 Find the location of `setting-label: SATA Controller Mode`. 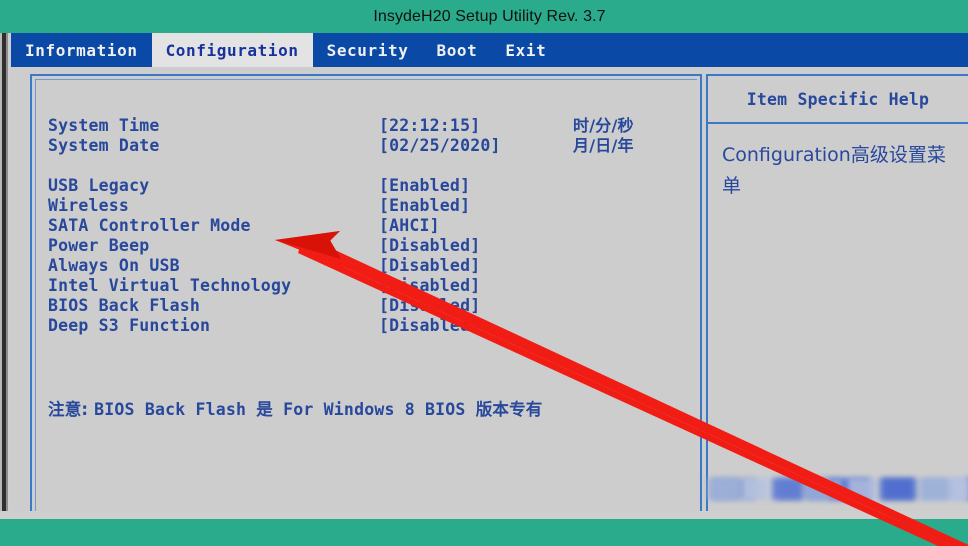

setting-label: SATA Controller Mode is located at coordinates (149, 225).